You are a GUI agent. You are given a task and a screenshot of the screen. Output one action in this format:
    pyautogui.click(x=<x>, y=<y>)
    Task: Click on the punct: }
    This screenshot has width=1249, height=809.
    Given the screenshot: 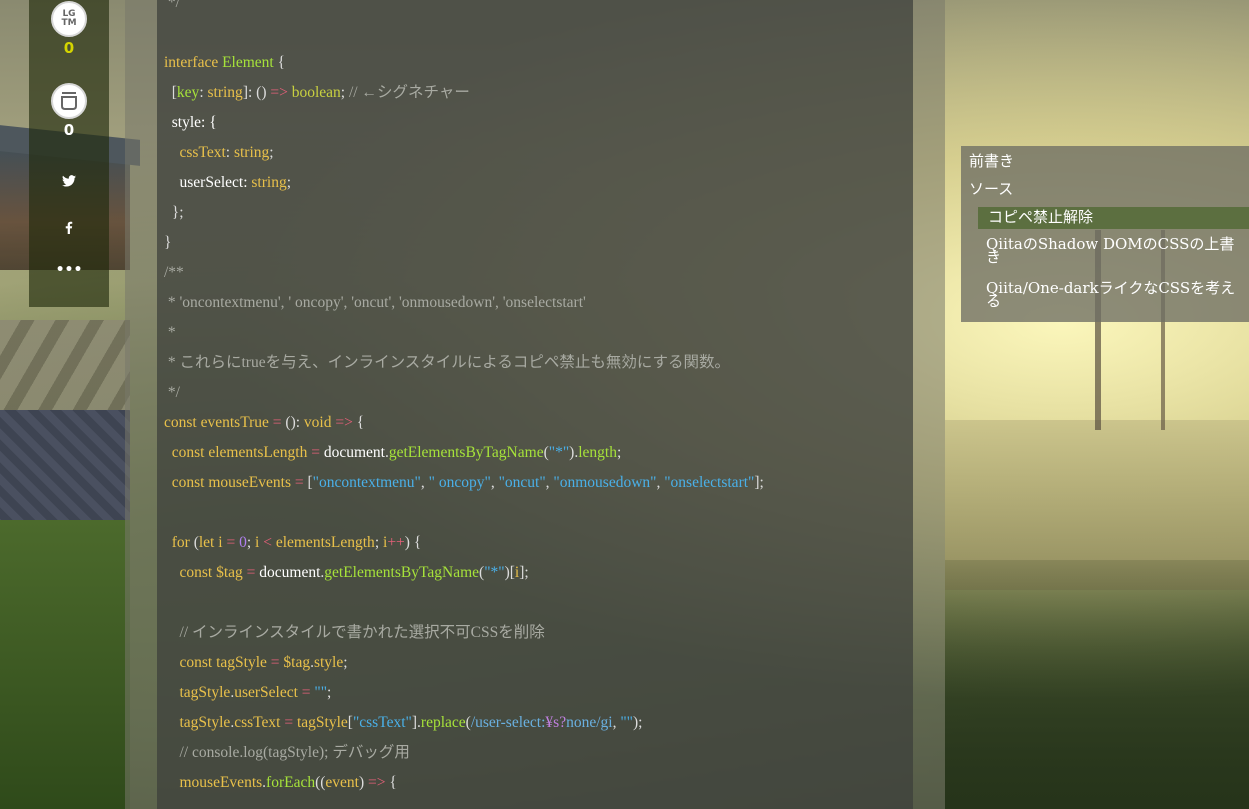 What is the action you would take?
    pyautogui.click(x=168, y=242)
    